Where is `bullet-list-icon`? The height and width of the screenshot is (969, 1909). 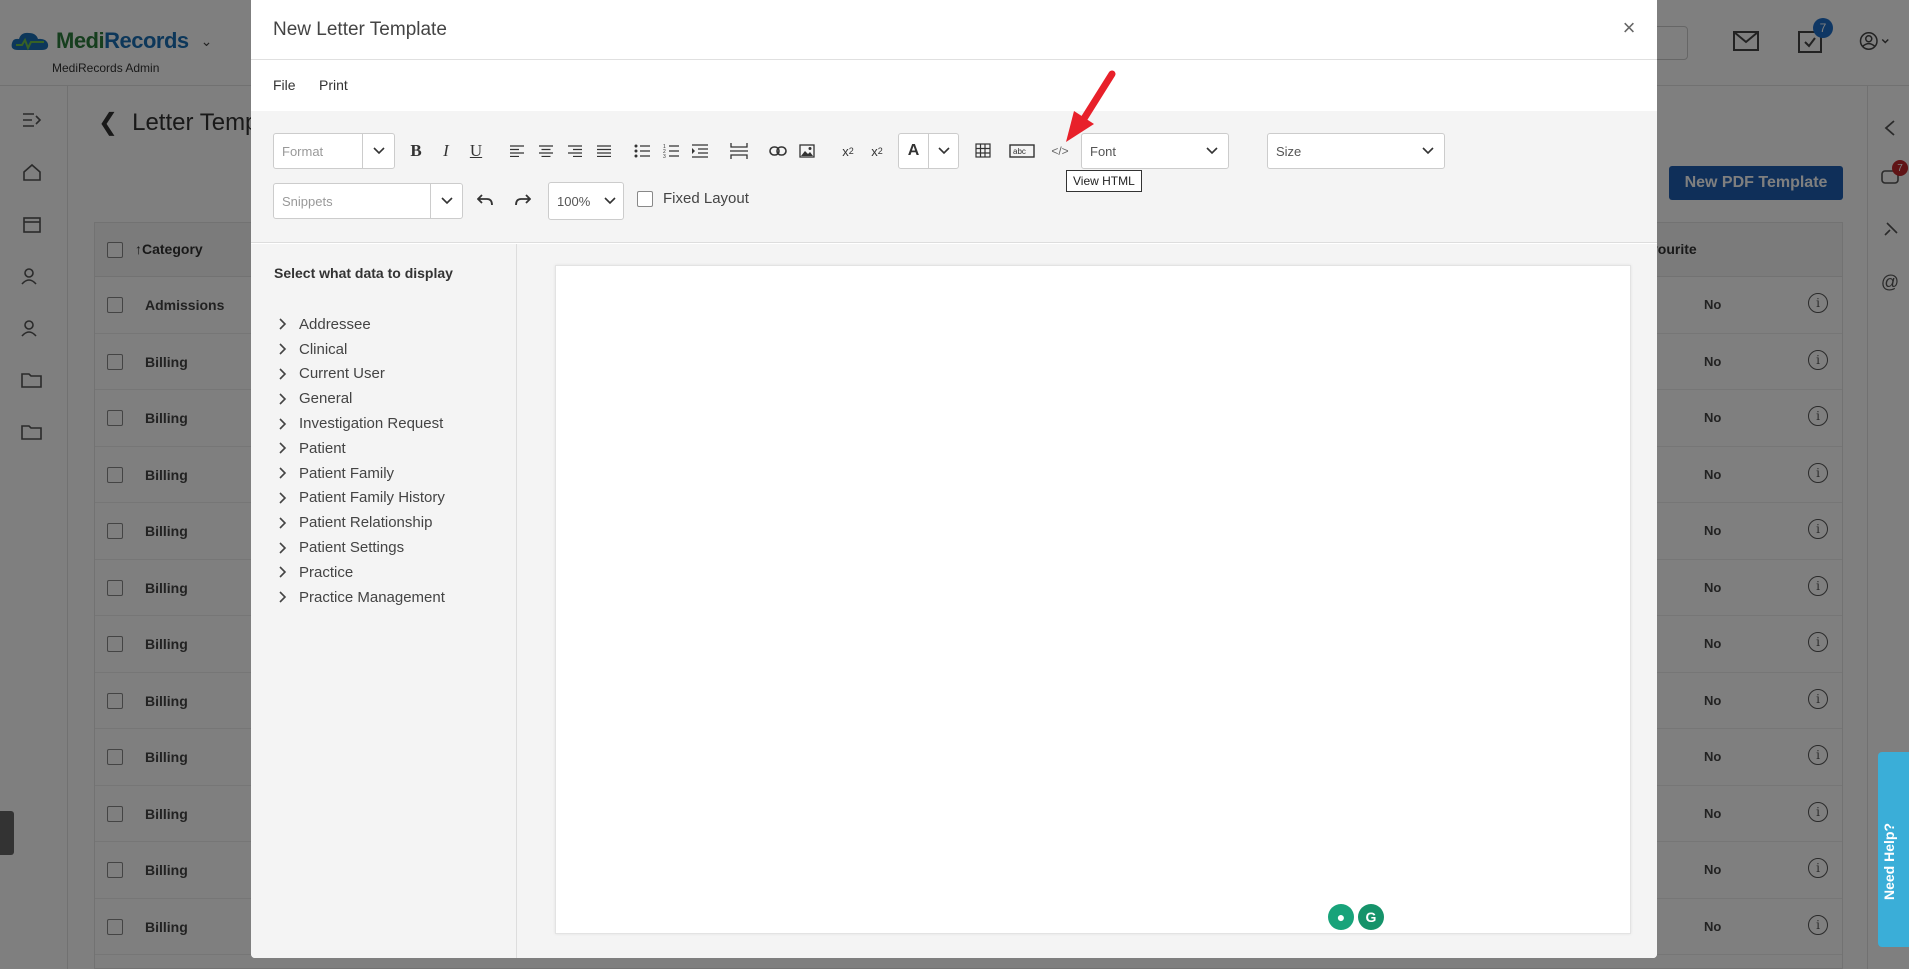 bullet-list-icon is located at coordinates (642, 151).